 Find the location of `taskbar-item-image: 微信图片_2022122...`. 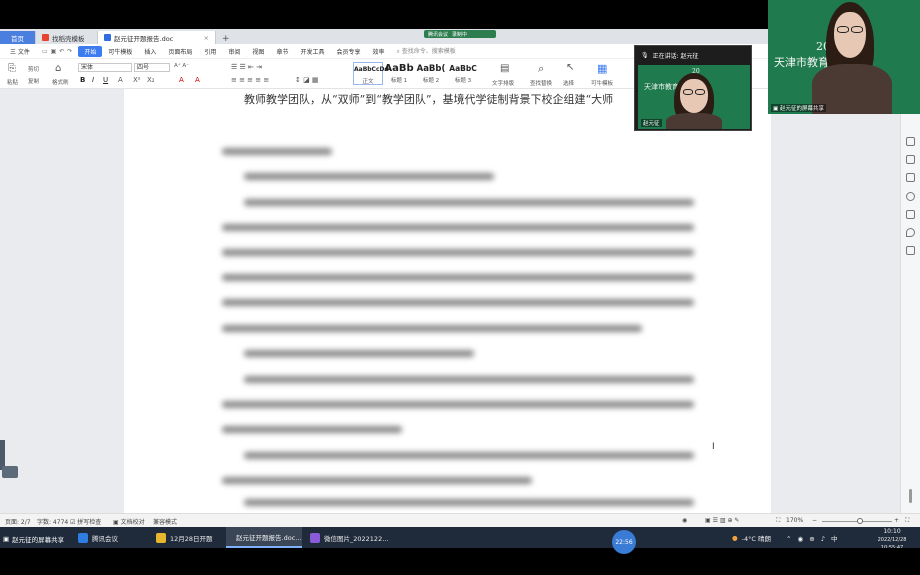

taskbar-item-image: 微信图片_2022122... is located at coordinates (349, 537).